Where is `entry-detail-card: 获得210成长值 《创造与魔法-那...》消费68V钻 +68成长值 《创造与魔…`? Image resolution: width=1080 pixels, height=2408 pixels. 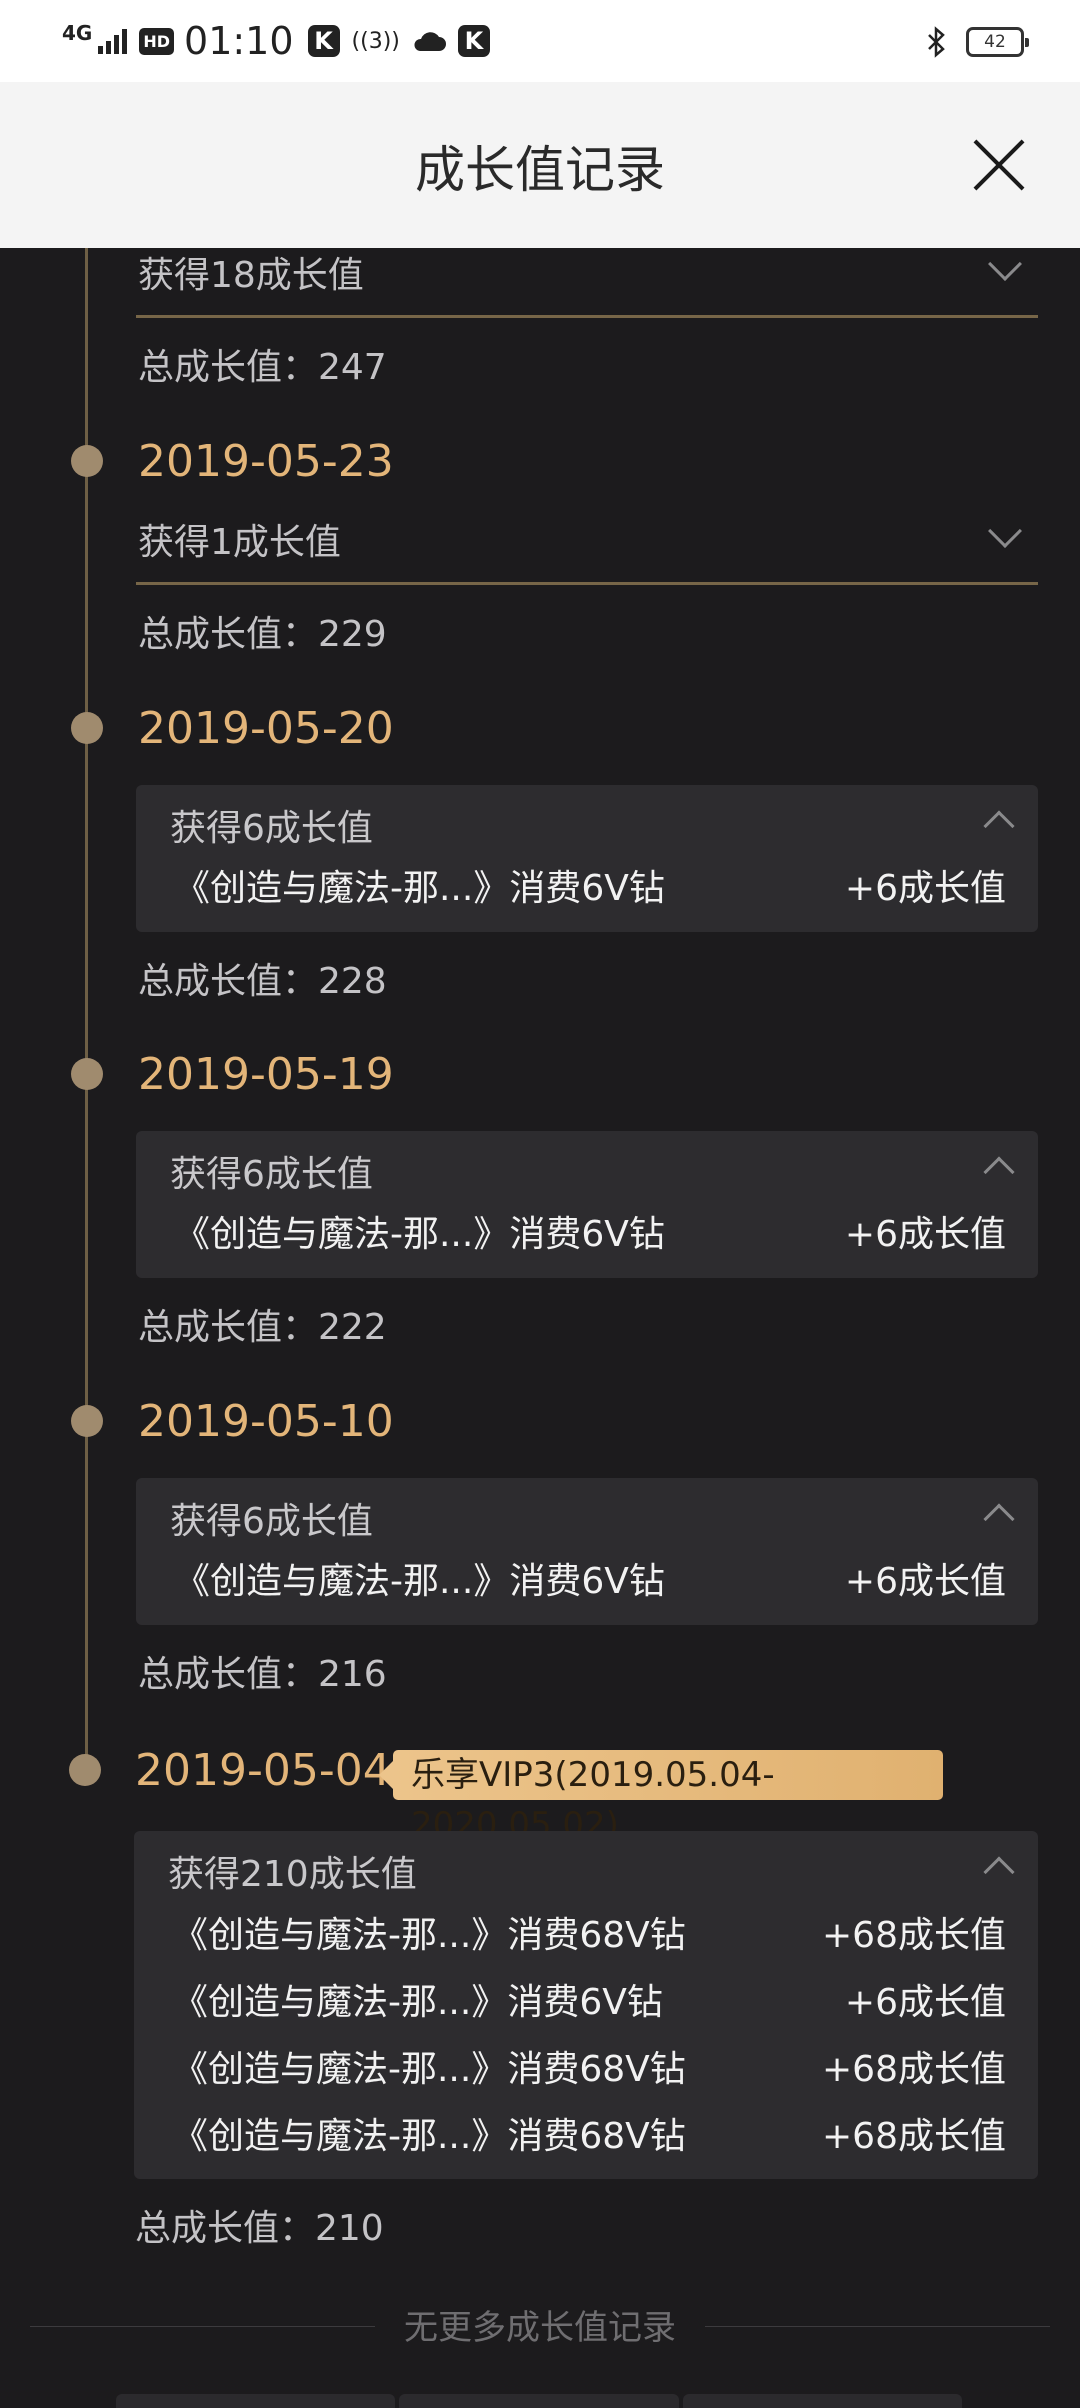 entry-detail-card: 获得210成长值 《创造与魔法-那...》消费68V钻 +68成长值 《创造与魔… is located at coordinates (586, 2005).